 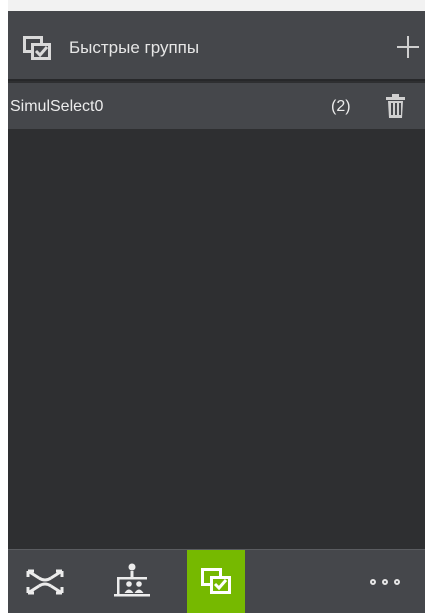 What do you see at coordinates (395, 106) in the screenshot?
I see `trash-icon` at bounding box center [395, 106].